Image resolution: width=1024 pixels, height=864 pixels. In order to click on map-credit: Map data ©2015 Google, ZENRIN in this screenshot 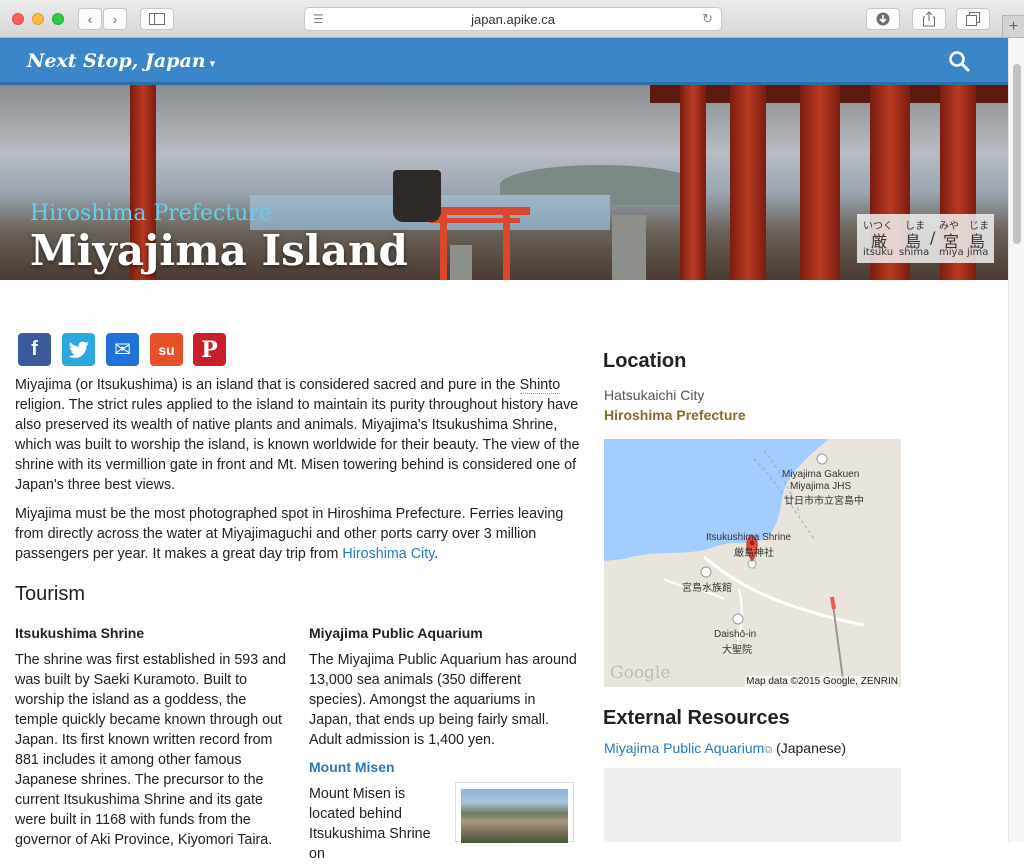, I will do `click(822, 681)`.